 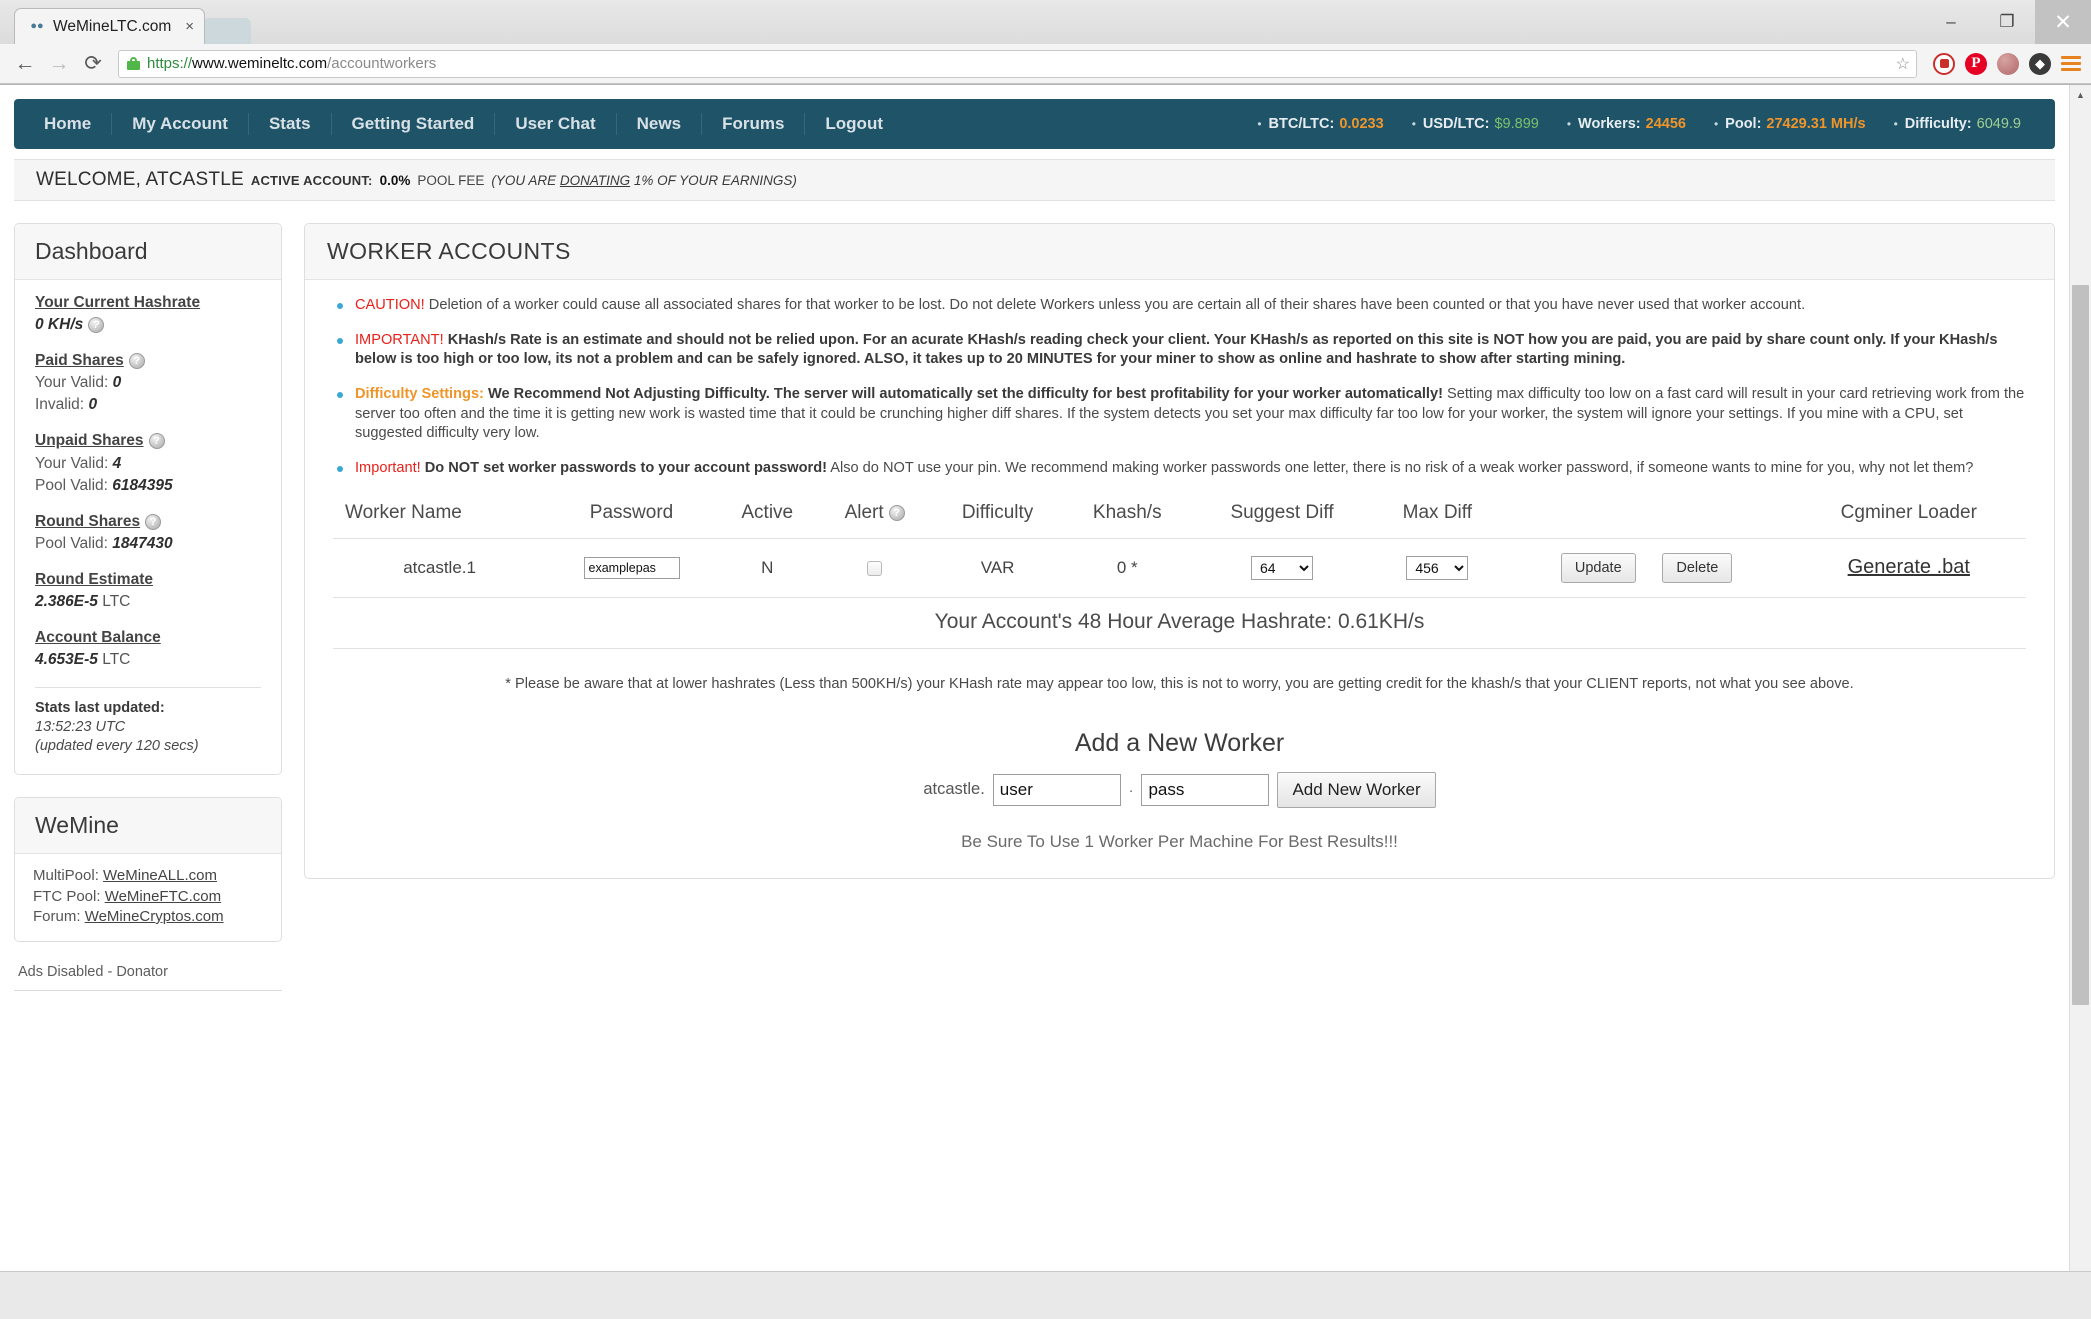 What do you see at coordinates (68, 124) in the screenshot?
I see `nav-item-home: Home` at bounding box center [68, 124].